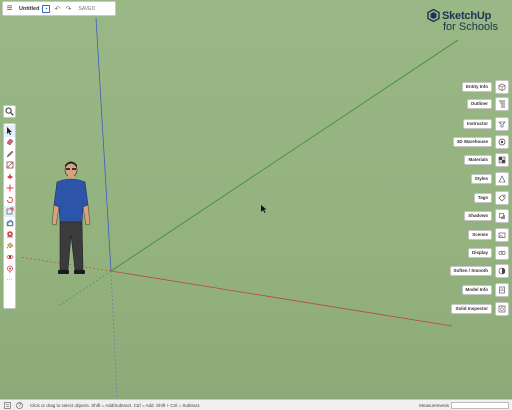 This screenshot has width=512, height=410. Describe the element at coordinates (478, 216) in the screenshot. I see `panel-item-label: Shadows` at that location.